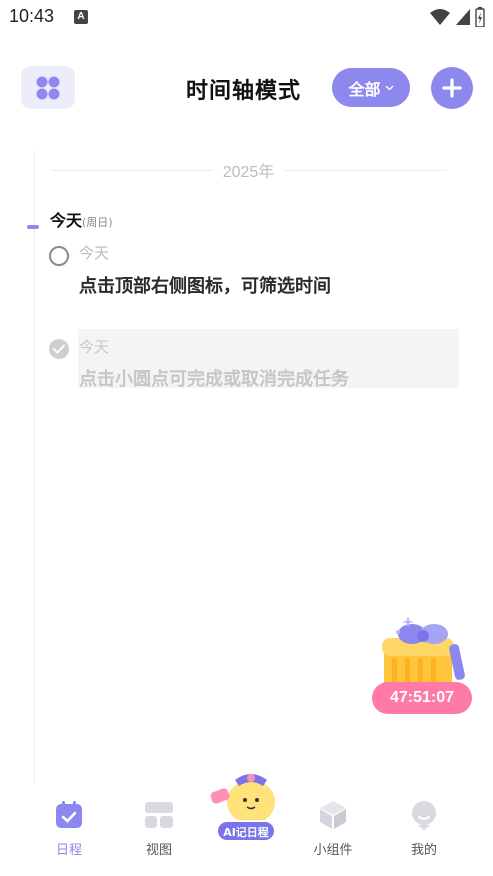  I want to click on plus-icon, so click(452, 88).